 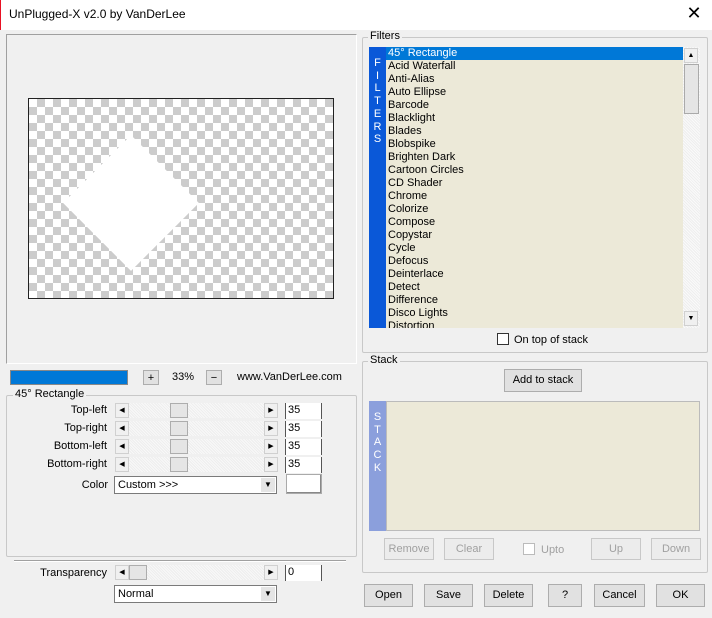 What do you see at coordinates (69, 377) in the screenshot?
I see `progress-bar` at bounding box center [69, 377].